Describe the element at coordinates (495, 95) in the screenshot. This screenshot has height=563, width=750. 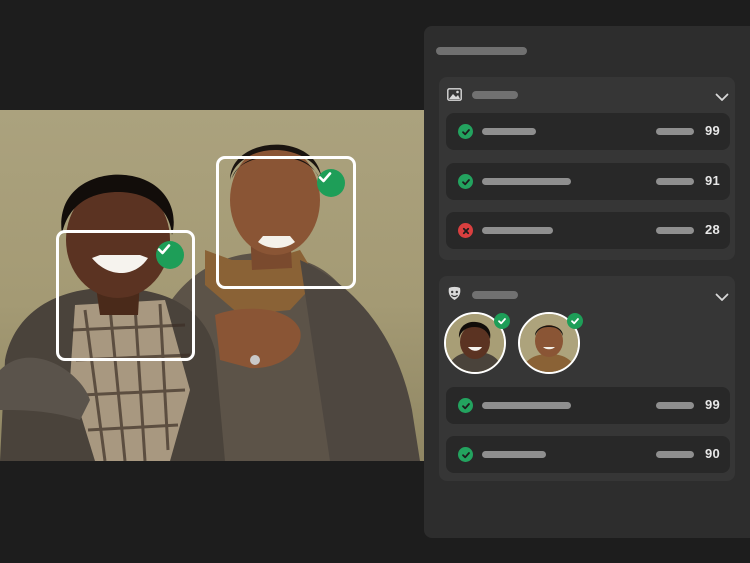
I see `image-group-label` at that location.